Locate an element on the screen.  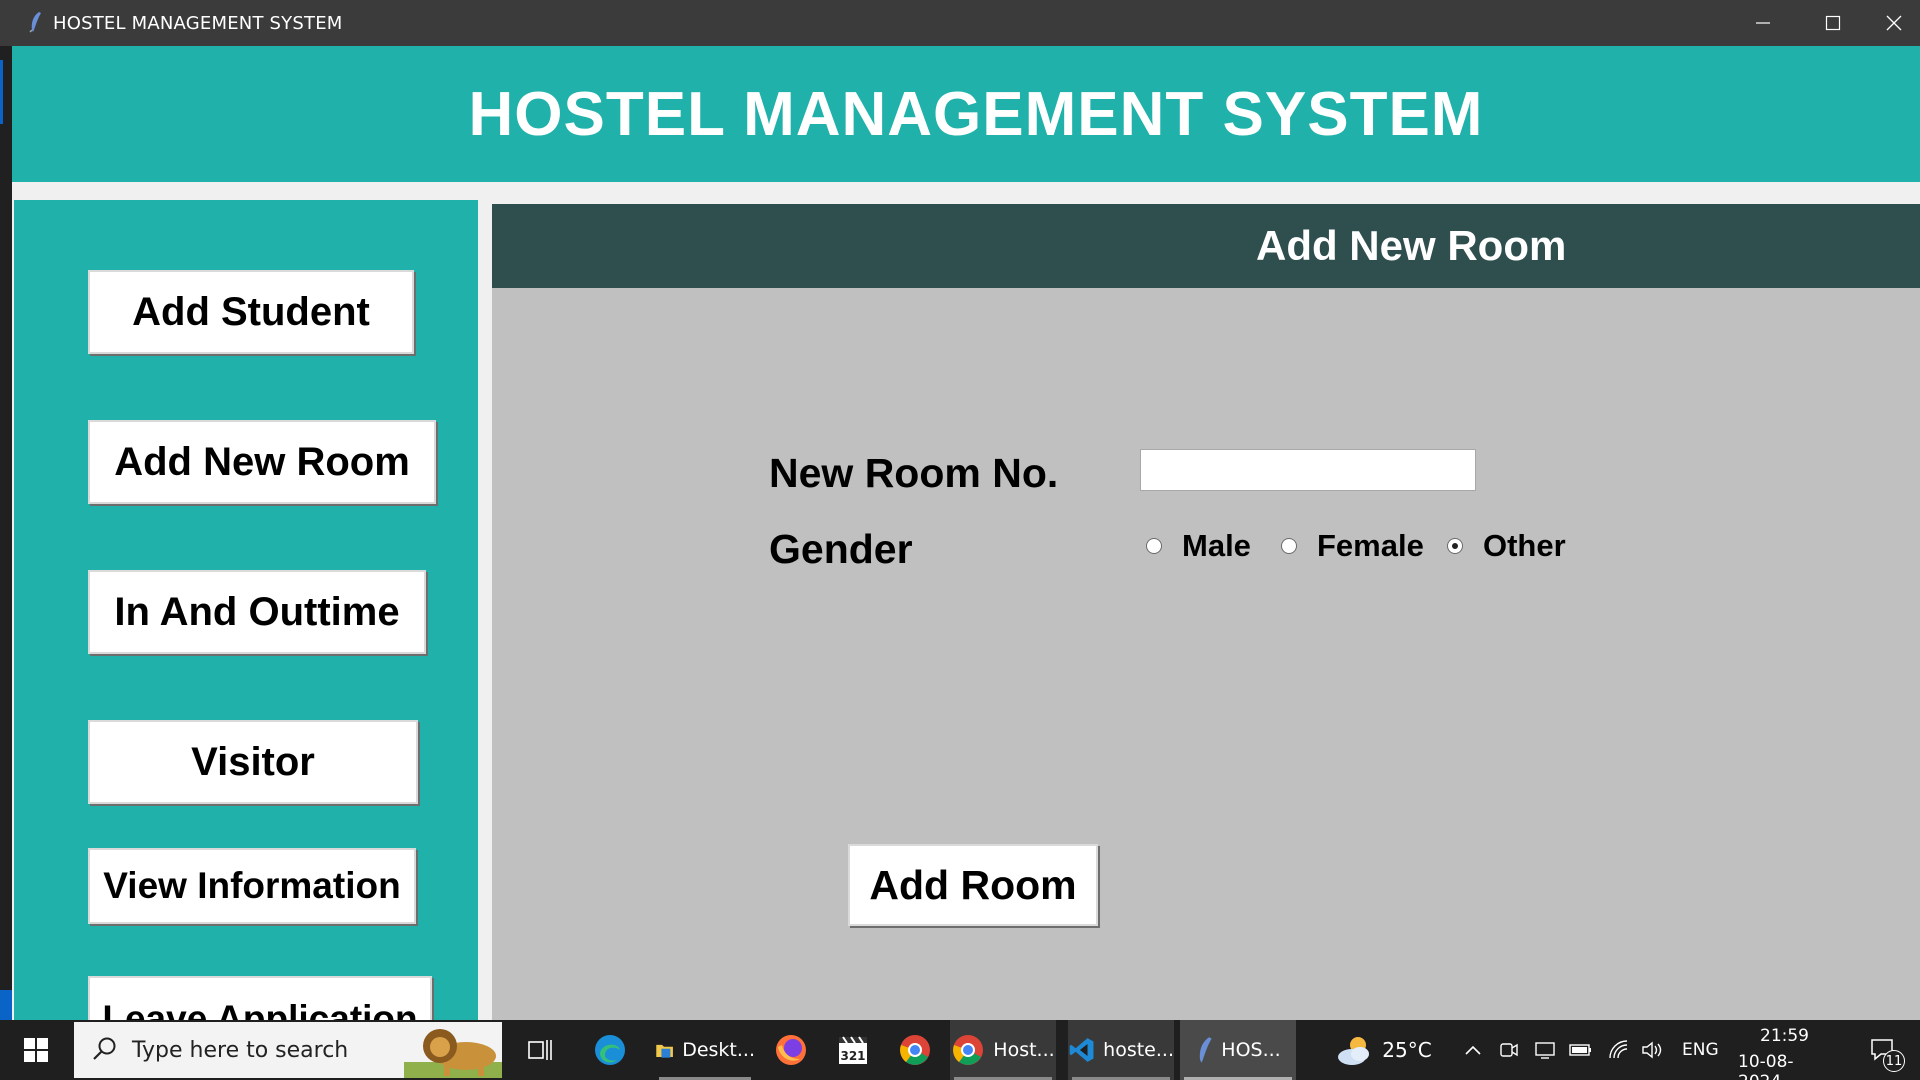
maximize-button is located at coordinates (1833, 23).